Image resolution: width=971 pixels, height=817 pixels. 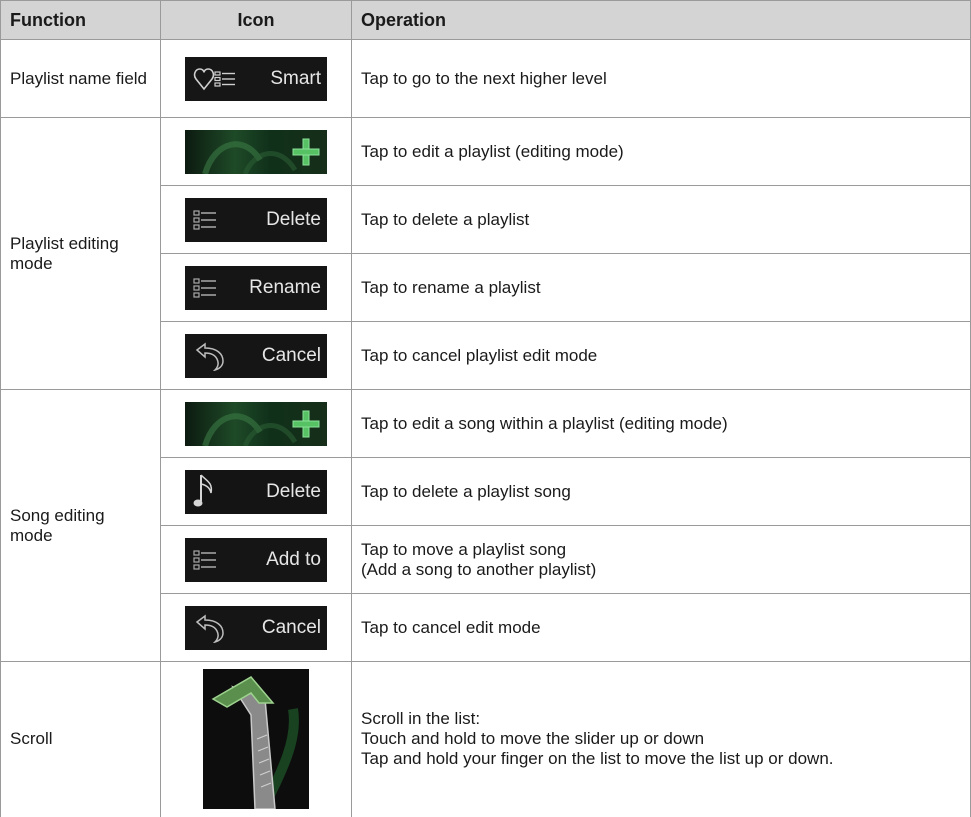 I want to click on edit-playlist-button, so click(x=256, y=151).